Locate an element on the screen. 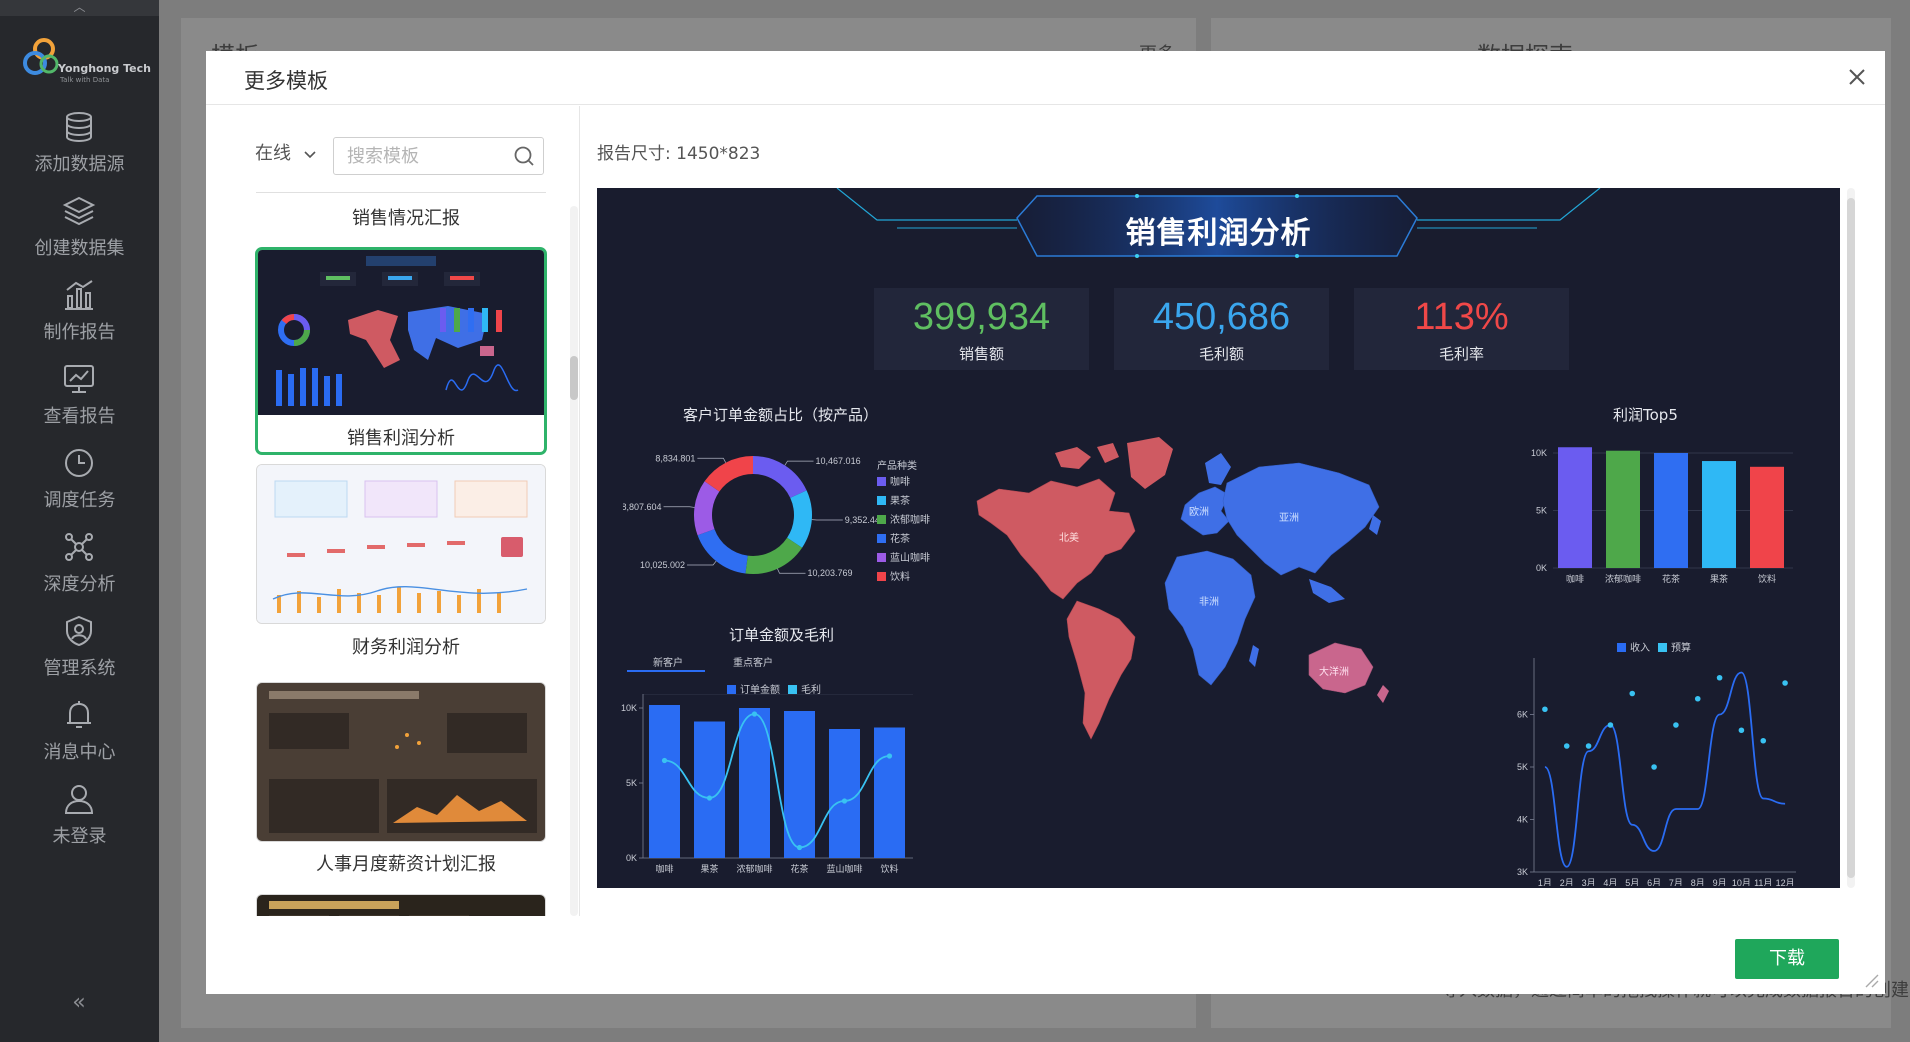  x-tick-label: 1月 is located at coordinates (1545, 882).